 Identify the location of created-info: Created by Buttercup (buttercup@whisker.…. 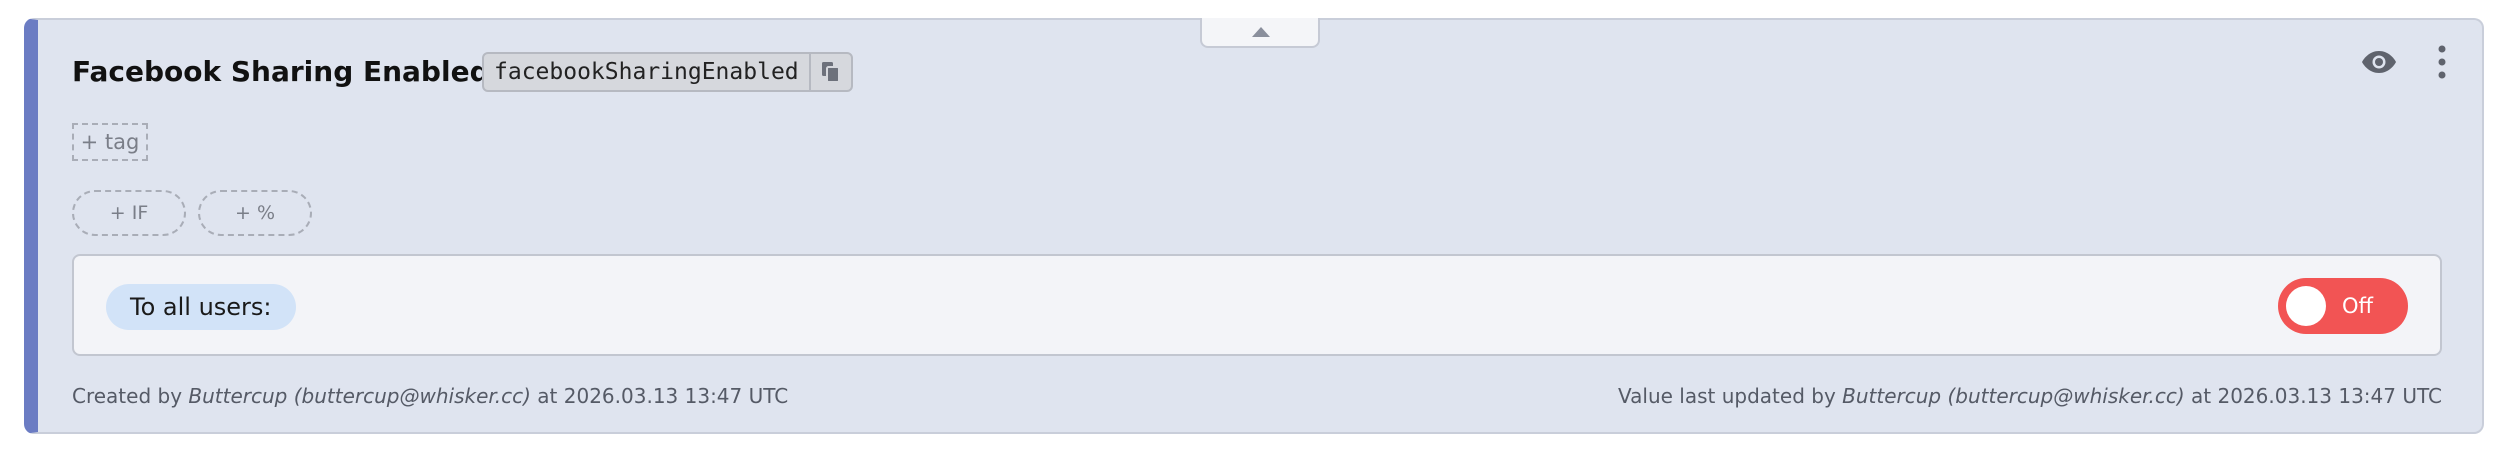
(430, 396).